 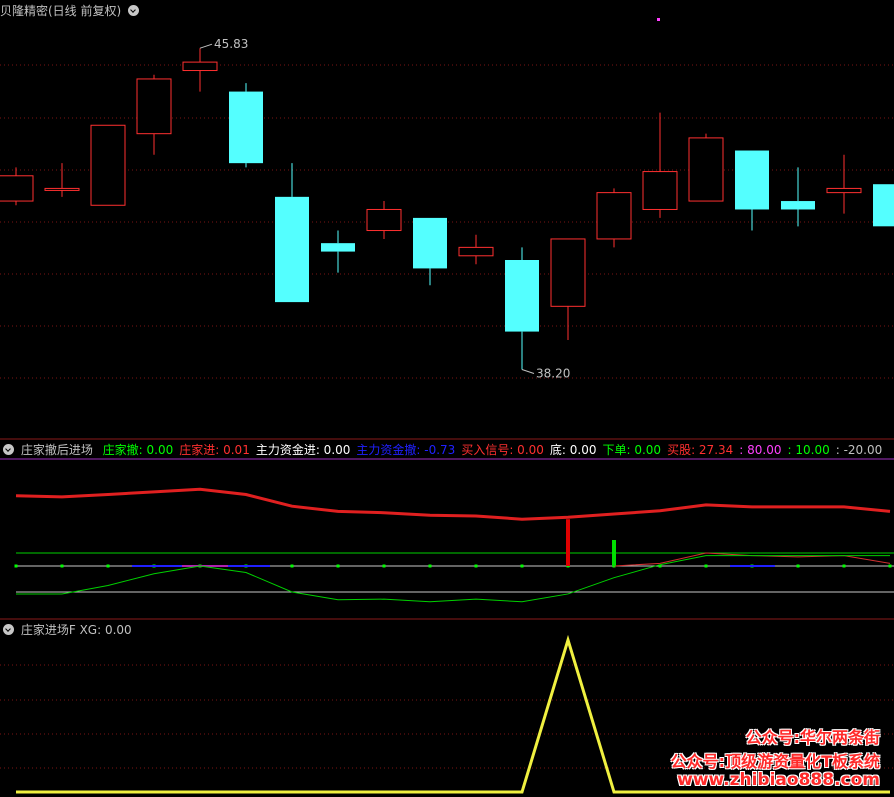 What do you see at coordinates (778, 780) in the screenshot?
I see `watermark-line-3: www.zhibiao888.com` at bounding box center [778, 780].